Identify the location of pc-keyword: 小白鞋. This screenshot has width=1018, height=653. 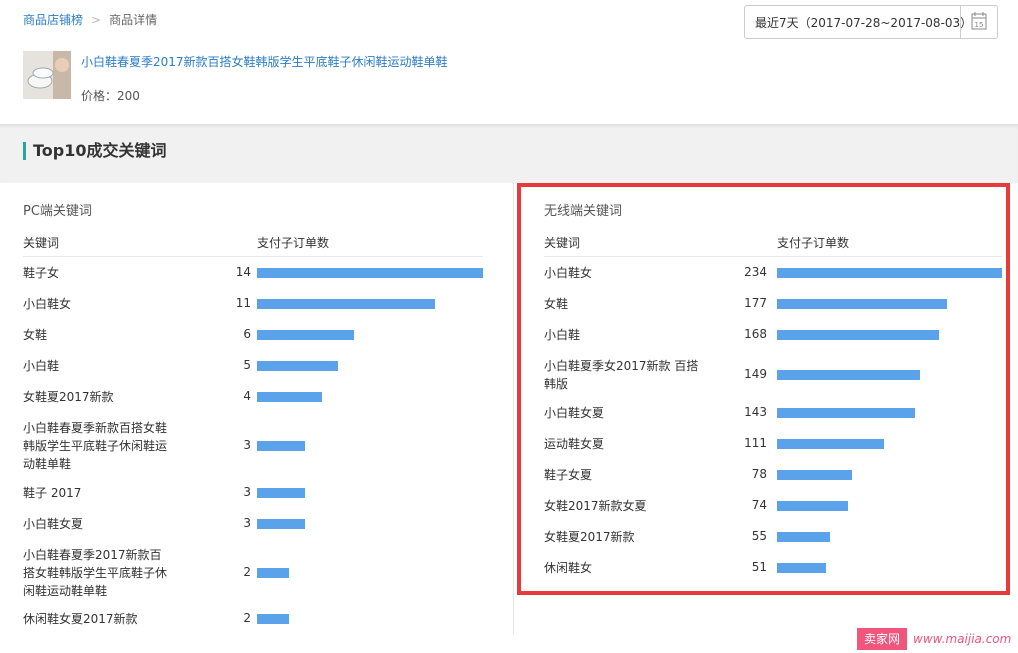
(41, 366).